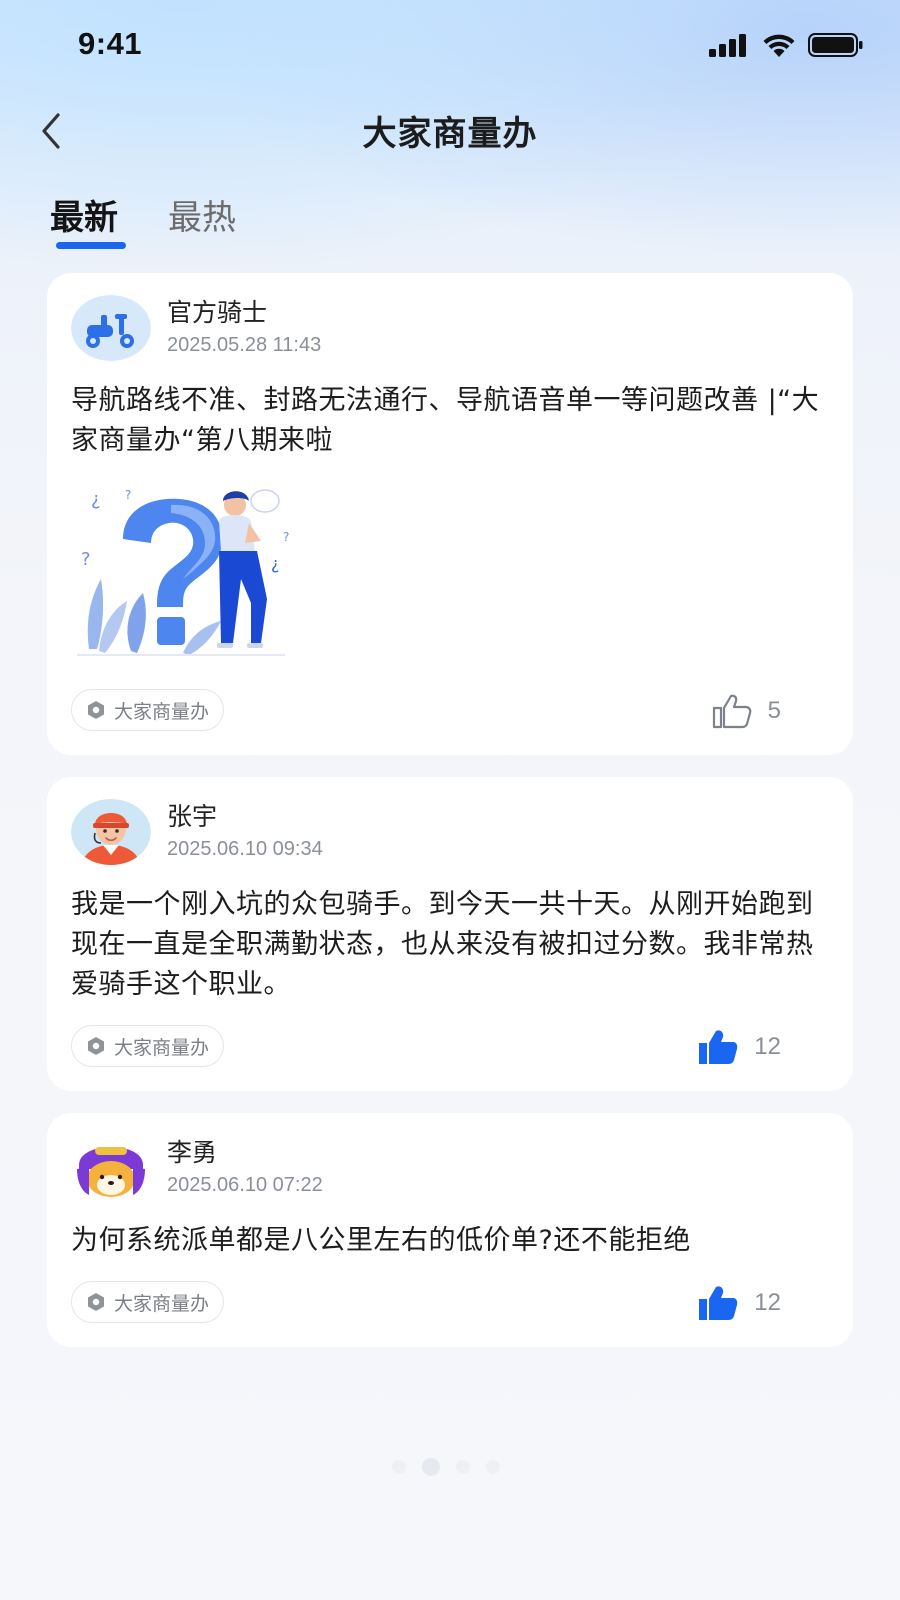 This screenshot has width=900, height=1600. Describe the element at coordinates (186, 574) in the screenshot. I see `question-mark-illustration: ¿ ? ? ? ¿` at that location.